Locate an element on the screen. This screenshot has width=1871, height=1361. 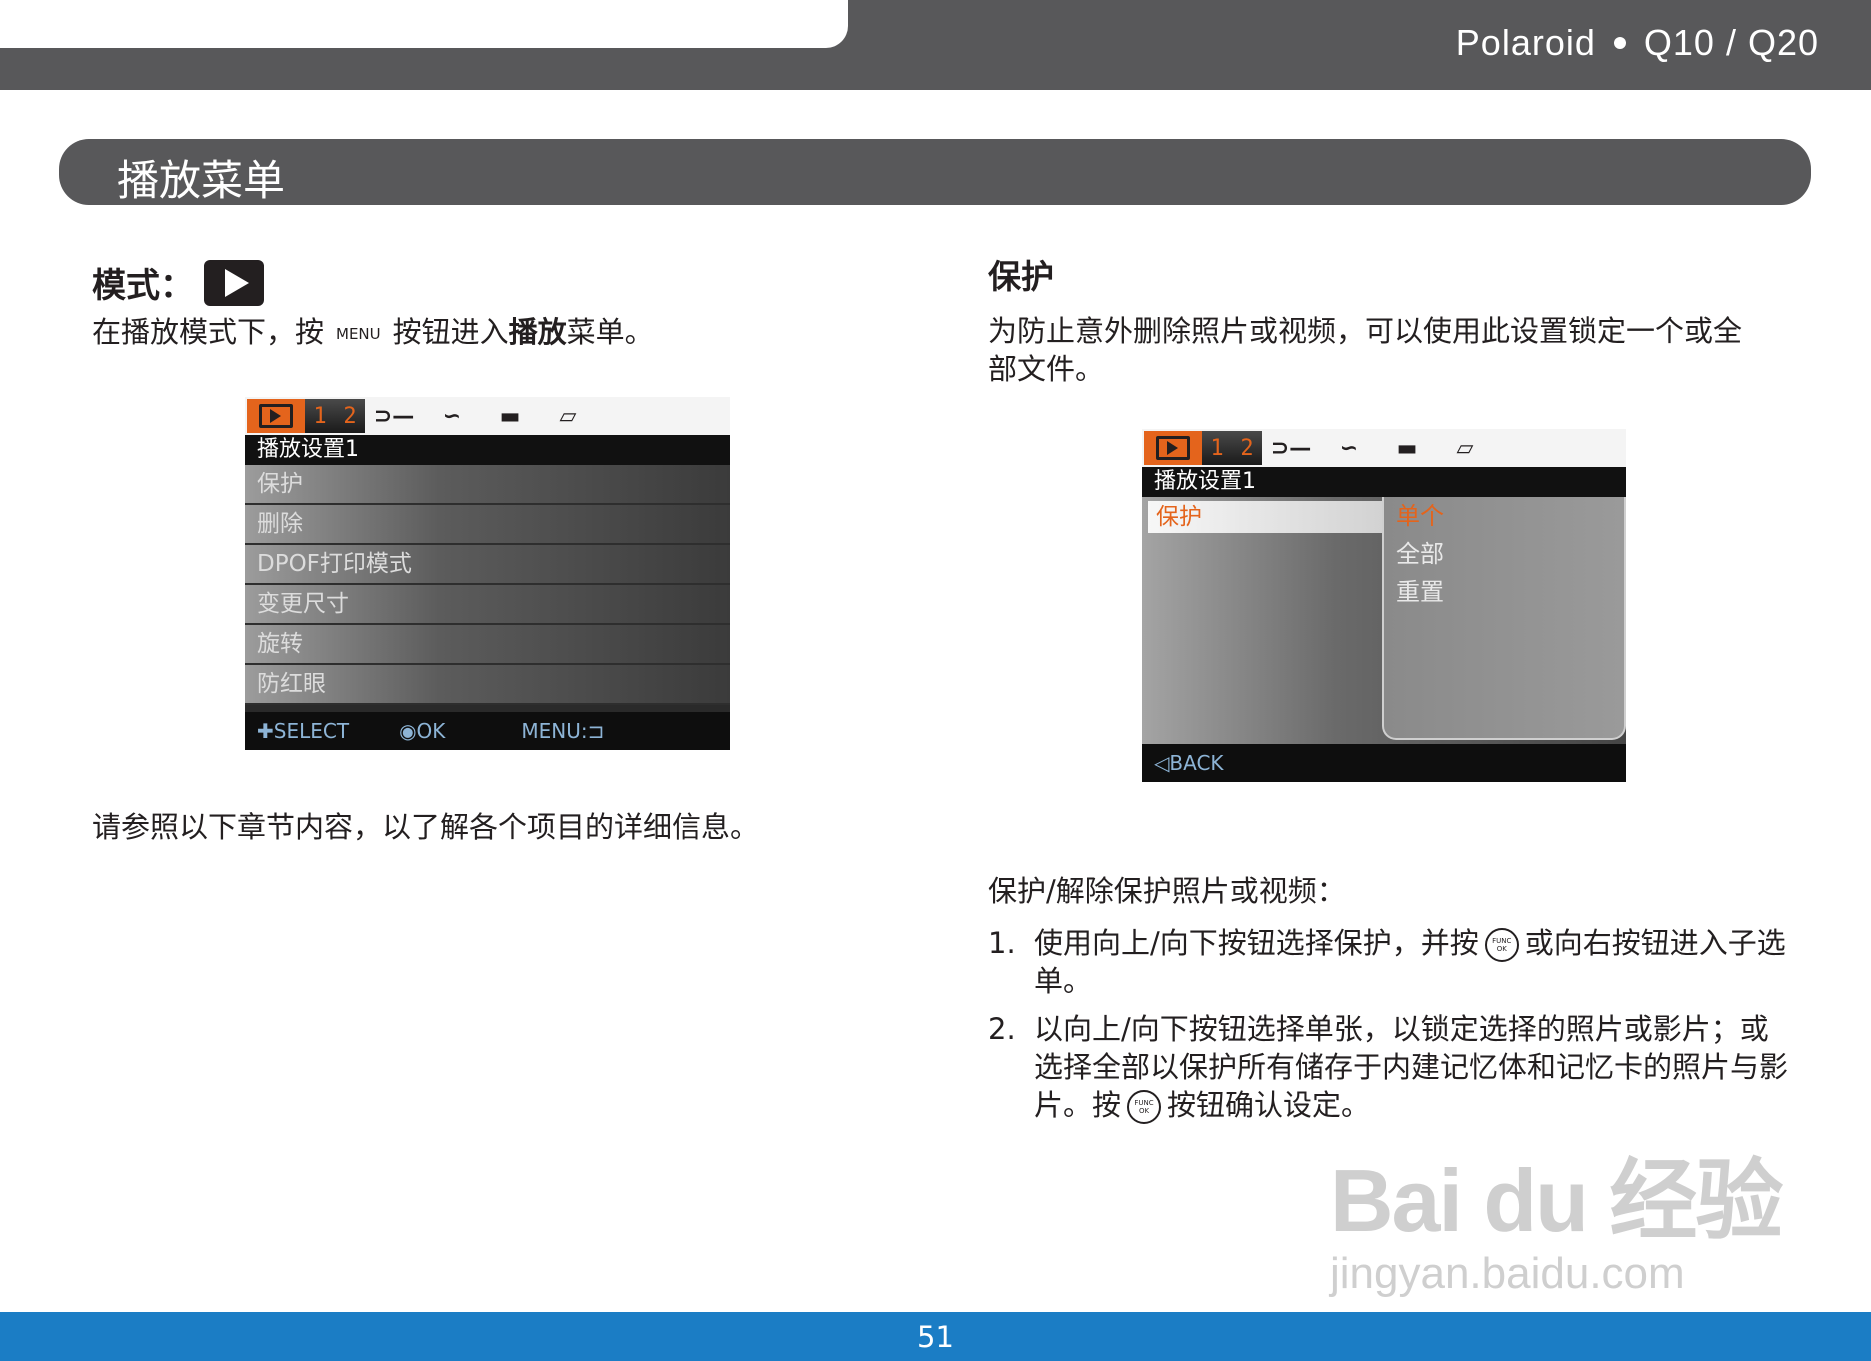
left-column: 模式： 在播放模式下，按 MENU 按钮进入播放菜单。 is located at coordinates (492, 305).